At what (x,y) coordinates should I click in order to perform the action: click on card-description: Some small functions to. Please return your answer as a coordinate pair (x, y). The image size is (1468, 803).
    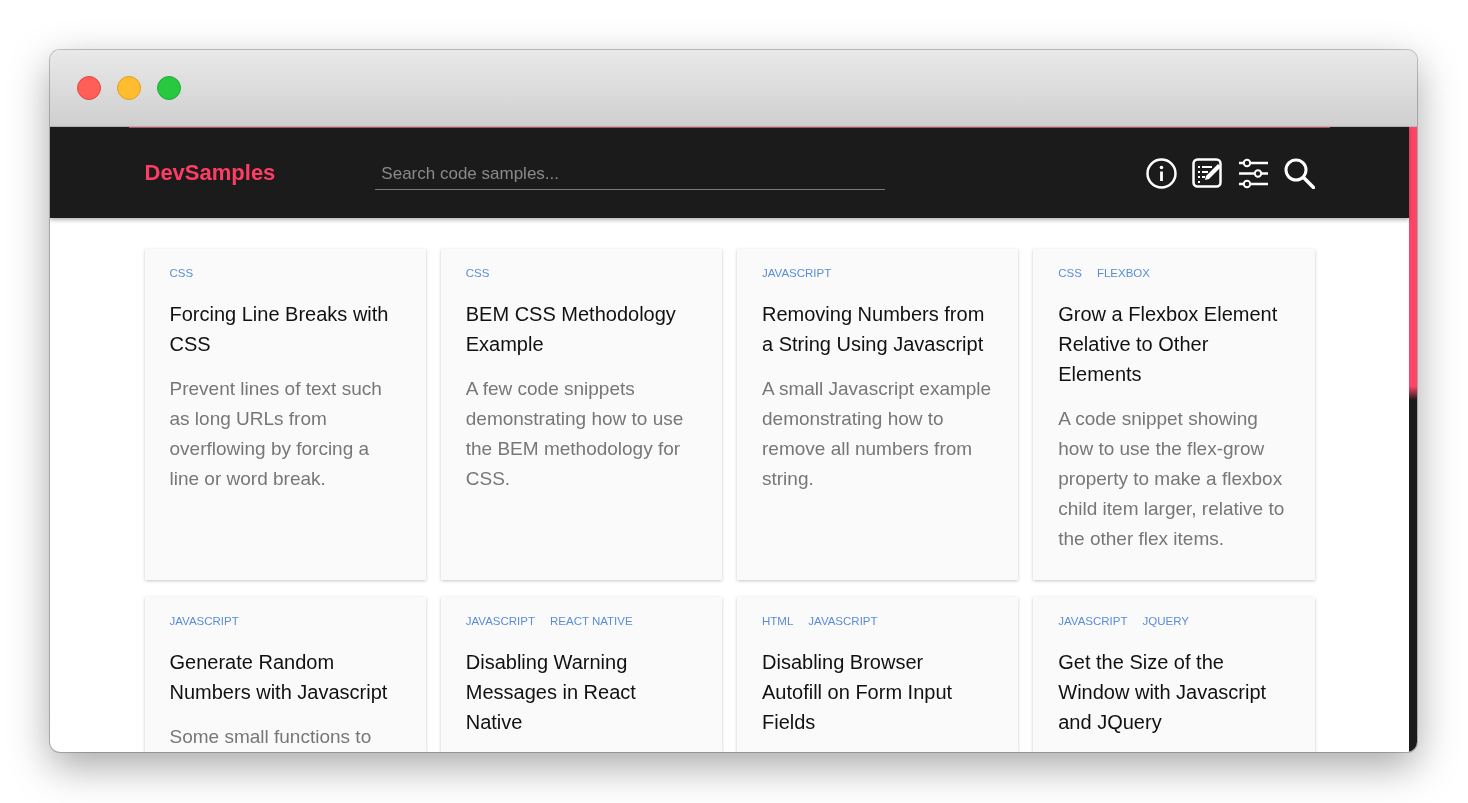
    Looking at the image, I should click on (271, 737).